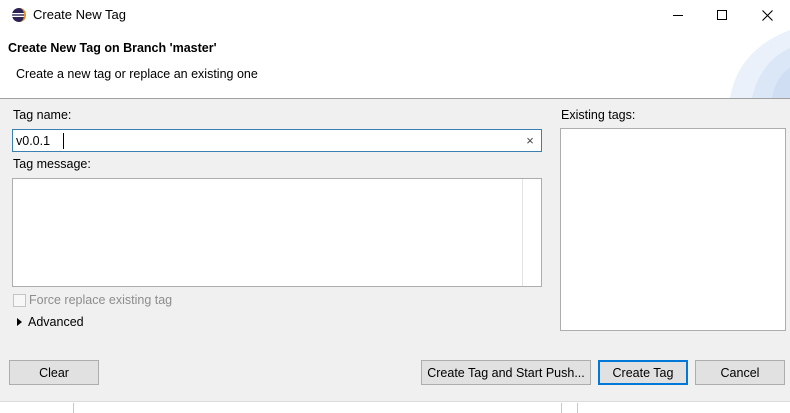  What do you see at coordinates (598, 115) in the screenshot?
I see `existing-tags-label: Existing tags:` at bounding box center [598, 115].